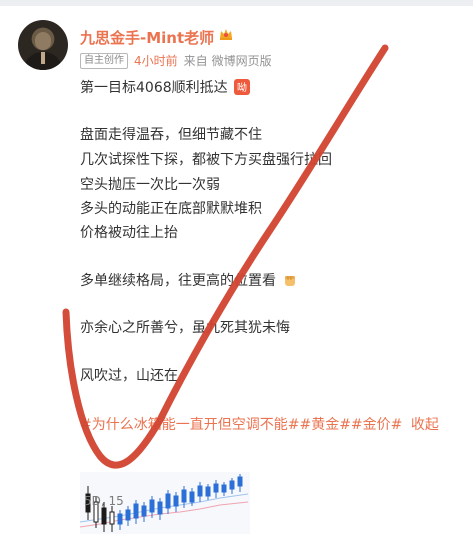 The width and height of the screenshot is (473, 534). I want to click on post-time-link: 4小时前, so click(156, 60).